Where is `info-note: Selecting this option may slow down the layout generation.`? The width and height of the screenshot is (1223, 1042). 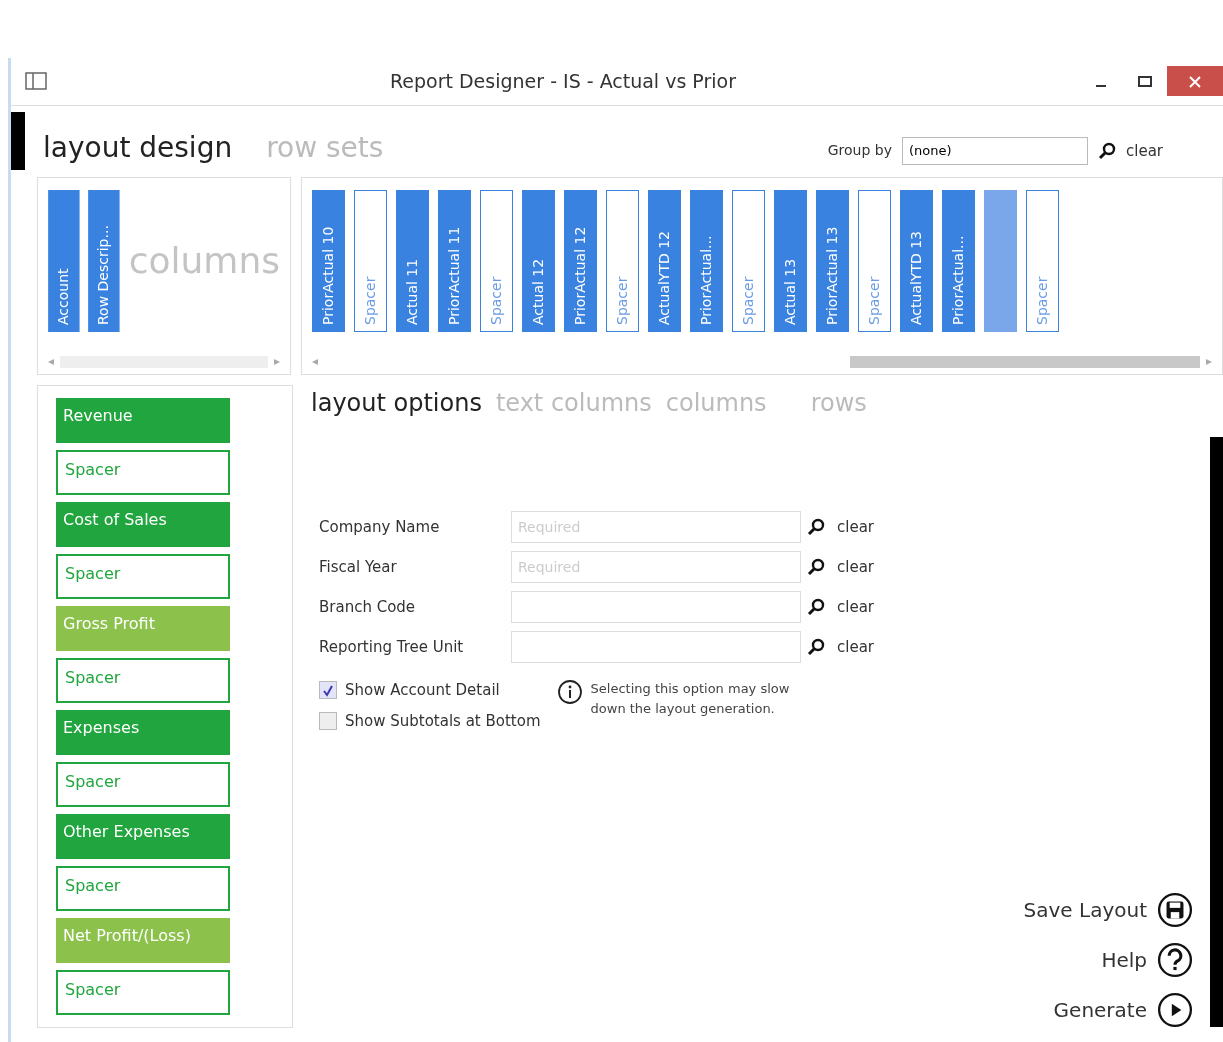
info-note: Selecting this option may slow down the layout generation. is located at coordinates (690, 699).